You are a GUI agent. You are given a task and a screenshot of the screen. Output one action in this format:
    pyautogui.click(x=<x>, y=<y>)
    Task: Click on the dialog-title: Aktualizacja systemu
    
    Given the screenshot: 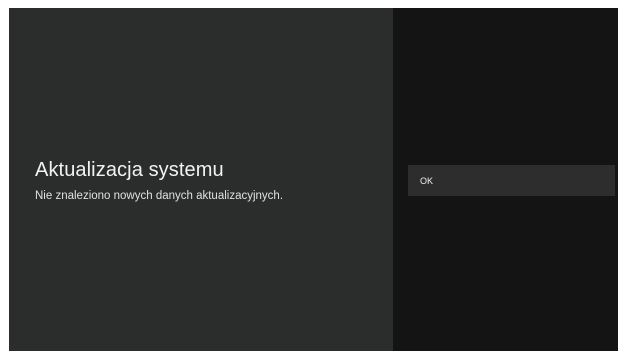 What is the action you would take?
    pyautogui.click(x=129, y=170)
    